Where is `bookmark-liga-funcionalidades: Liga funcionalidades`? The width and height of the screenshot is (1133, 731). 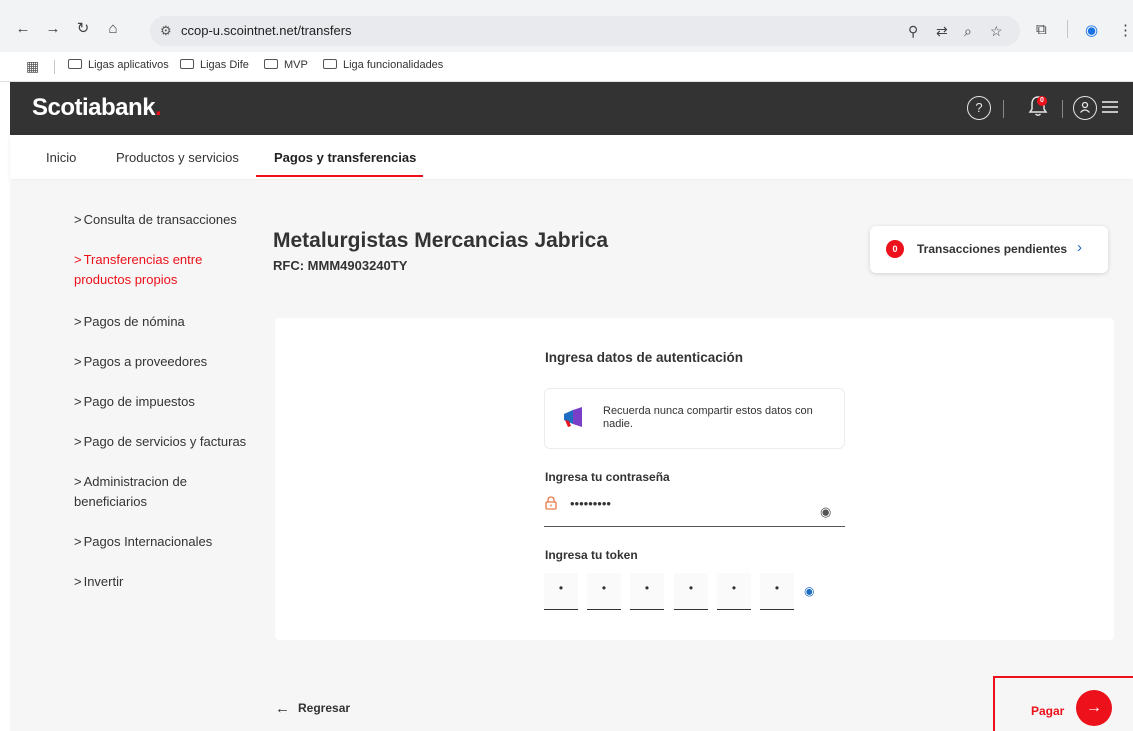
bookmark-liga-funcionalidades: Liga funcionalidades is located at coordinates (383, 65).